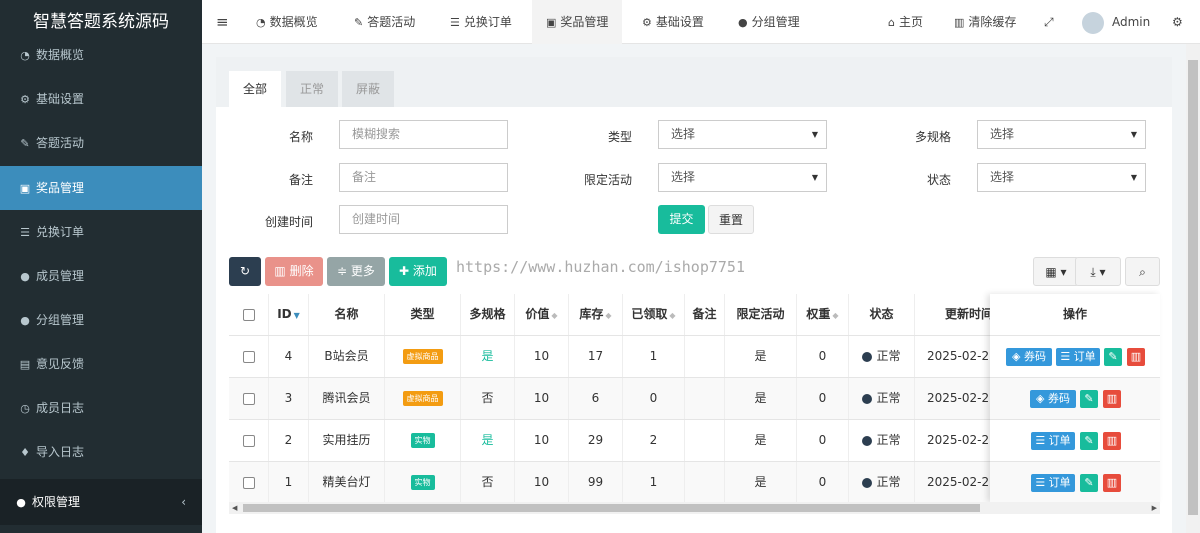 This screenshot has height=533, width=1200. Describe the element at coordinates (1177, 22) in the screenshot. I see `gear-icon: ⚙` at that location.